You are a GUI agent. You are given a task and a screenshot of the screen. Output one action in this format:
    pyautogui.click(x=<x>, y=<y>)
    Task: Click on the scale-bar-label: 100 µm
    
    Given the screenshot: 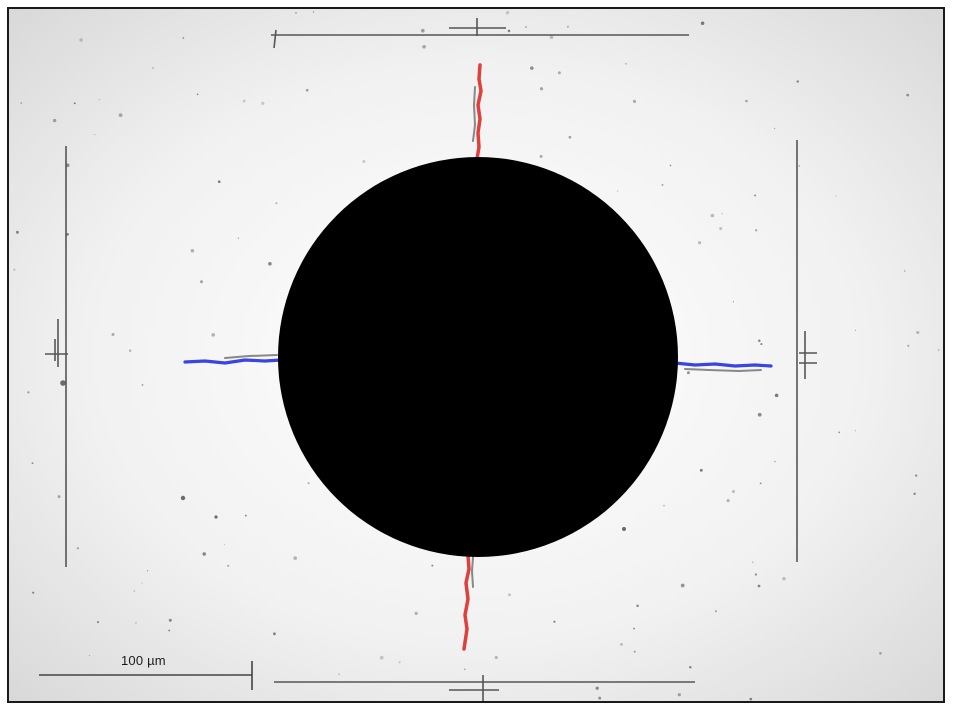 What is the action you would take?
    pyautogui.click(x=143, y=660)
    